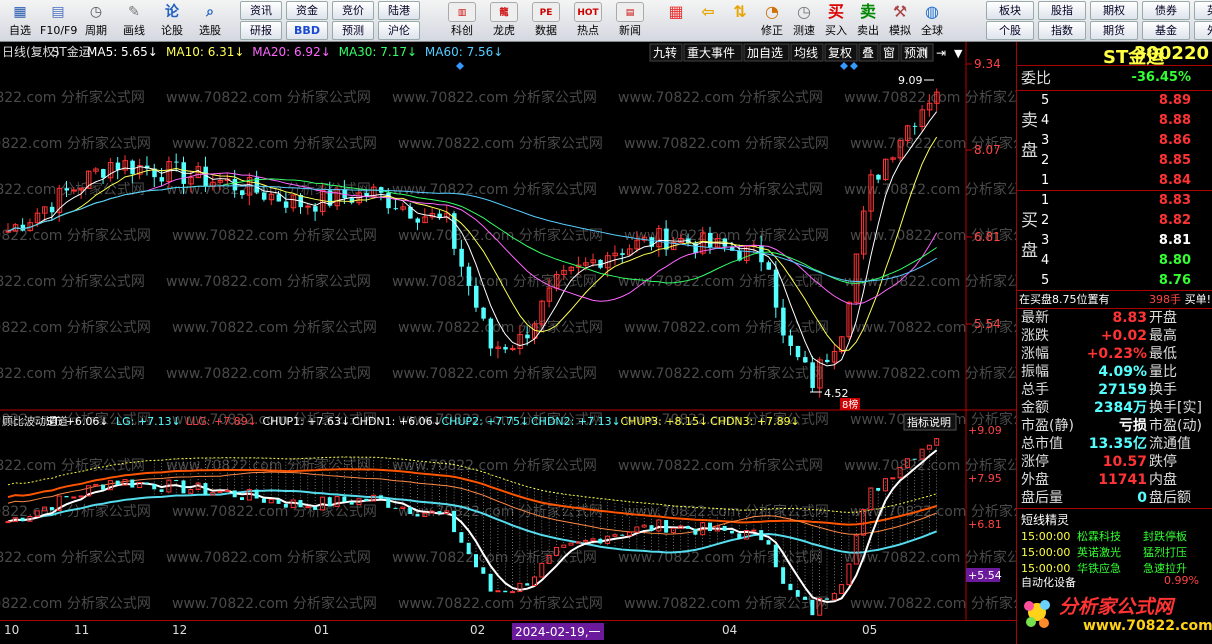 The image size is (1212, 644). Describe the element at coordinates (210, 21) in the screenshot. I see `toolbar-magnifier-button: ⌕ 选股` at that location.